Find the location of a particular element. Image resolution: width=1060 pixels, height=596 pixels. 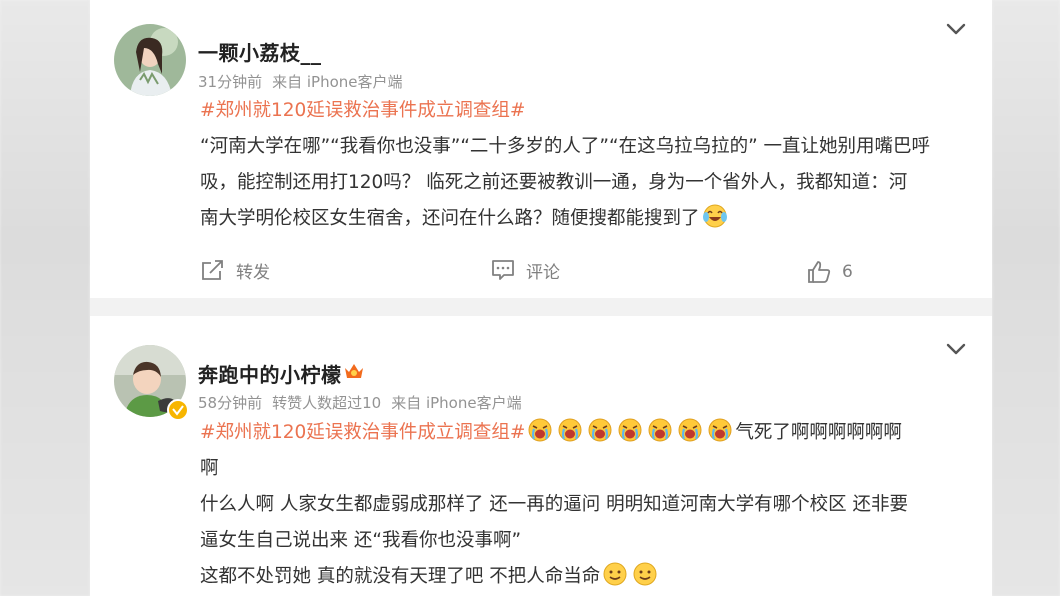

post-divider is located at coordinates (541, 307).